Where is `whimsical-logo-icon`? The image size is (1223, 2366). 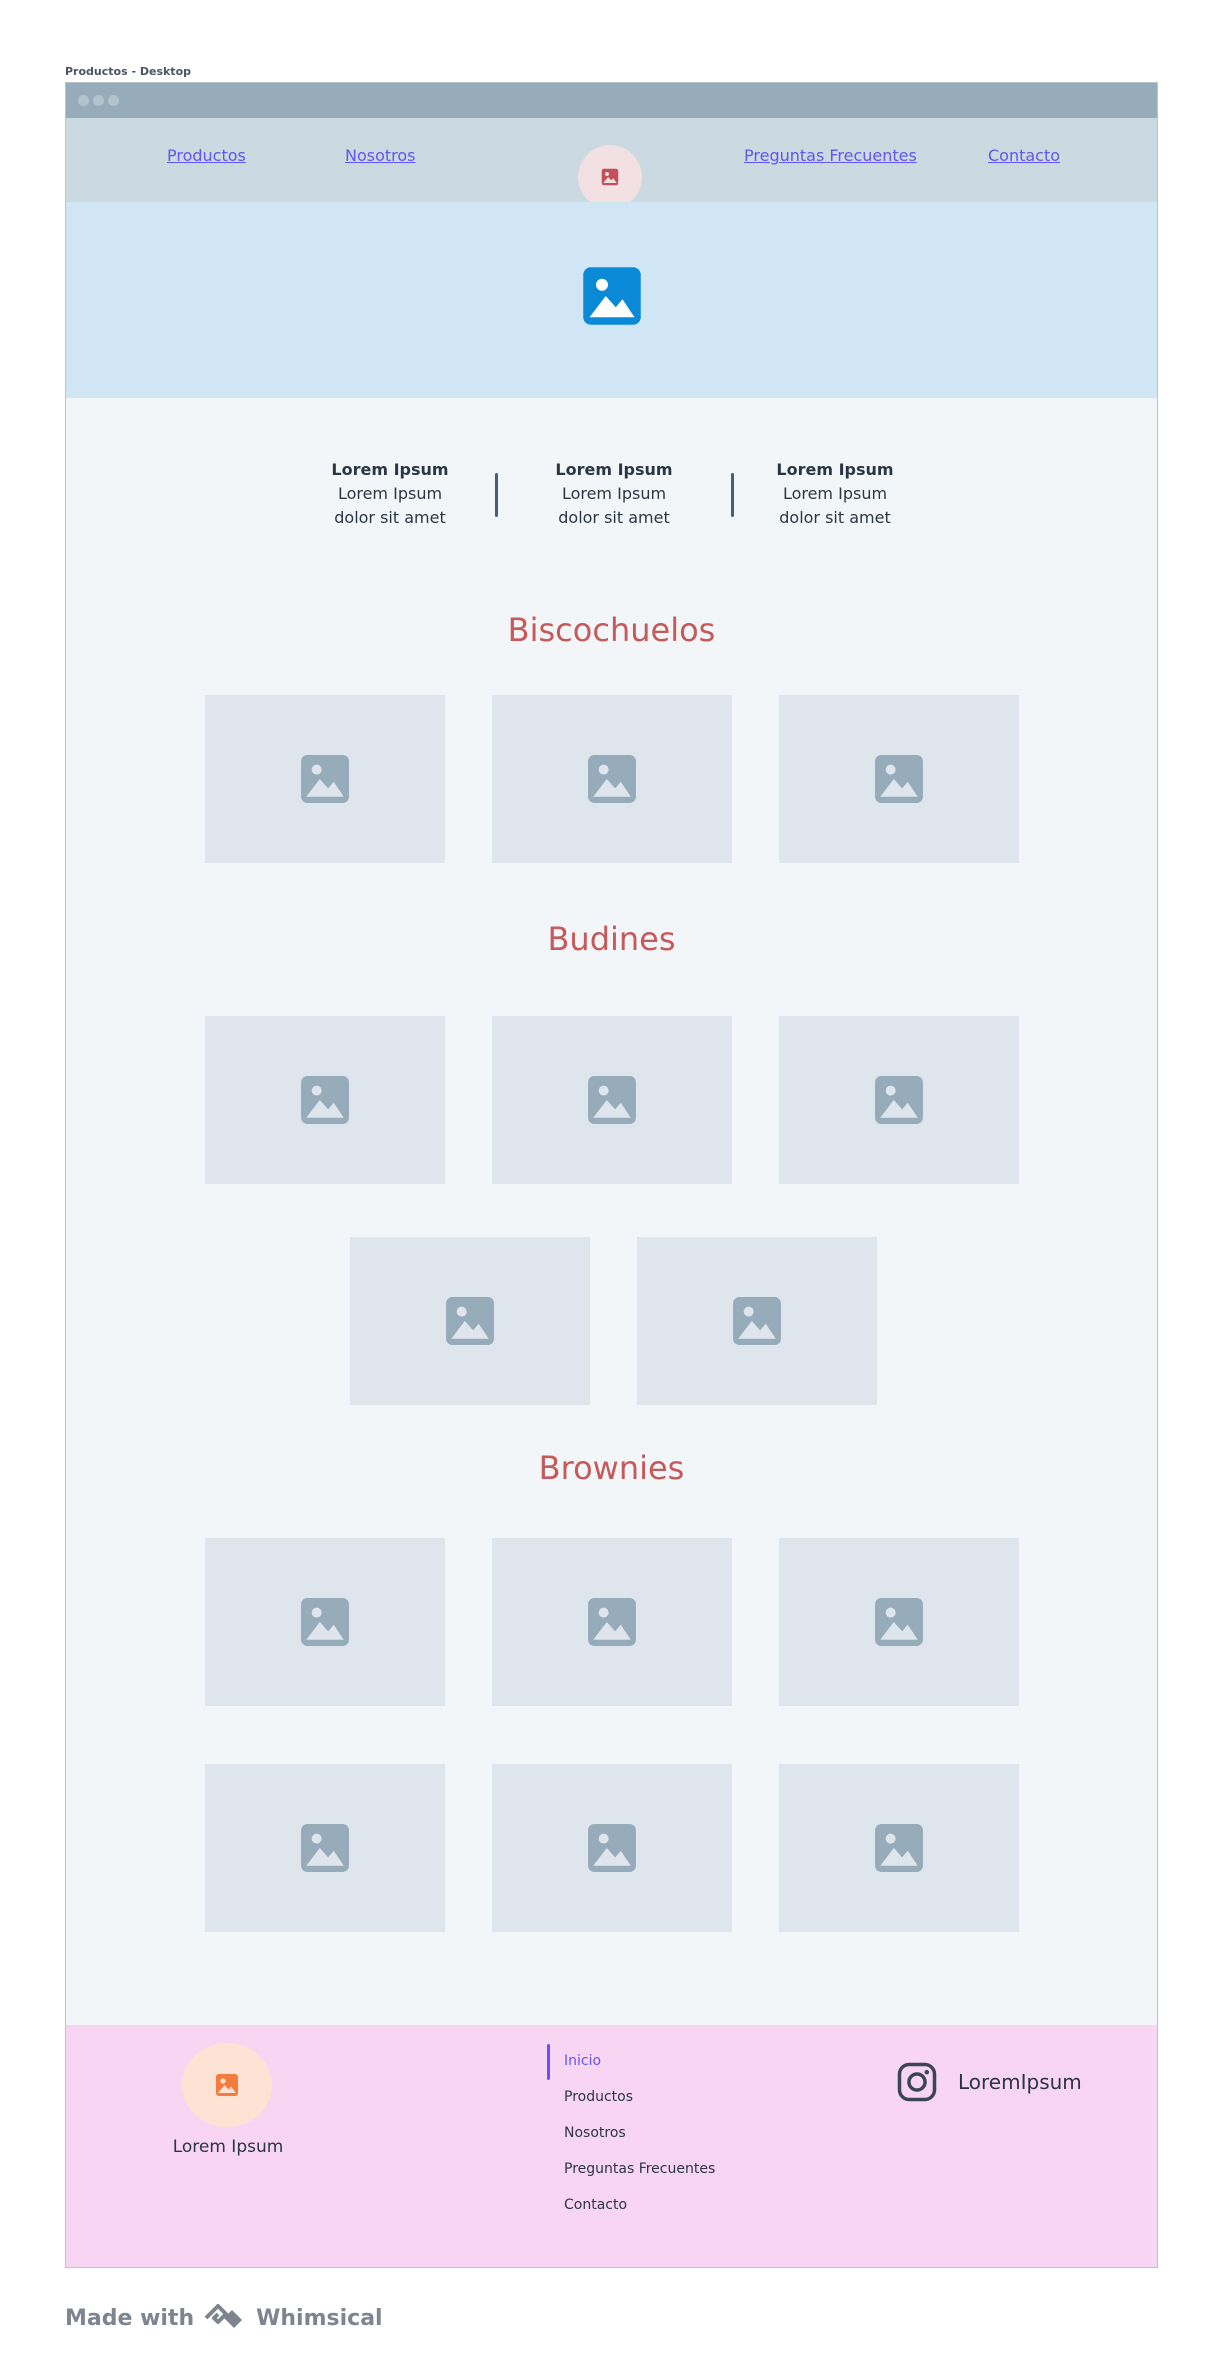
whimsical-logo-icon is located at coordinates (223, 2316).